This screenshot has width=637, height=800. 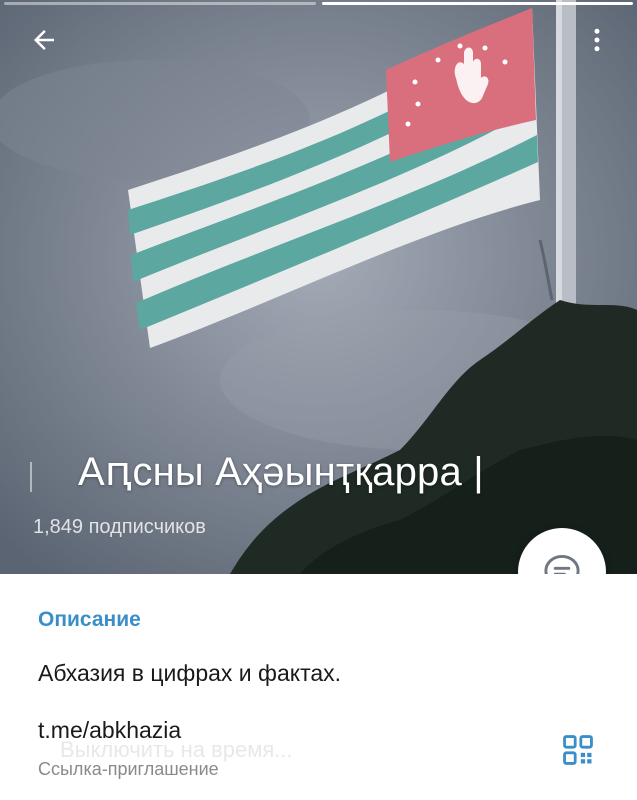 What do you see at coordinates (89, 619) in the screenshot?
I see `description-header: Описание` at bounding box center [89, 619].